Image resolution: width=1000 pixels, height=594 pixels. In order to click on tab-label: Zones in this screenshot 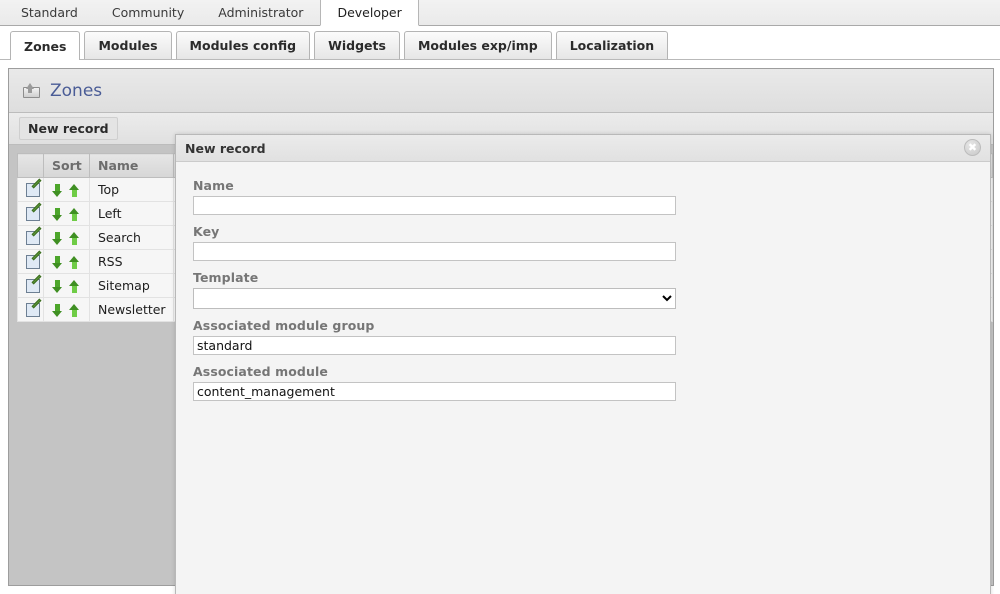, I will do `click(45, 46)`.